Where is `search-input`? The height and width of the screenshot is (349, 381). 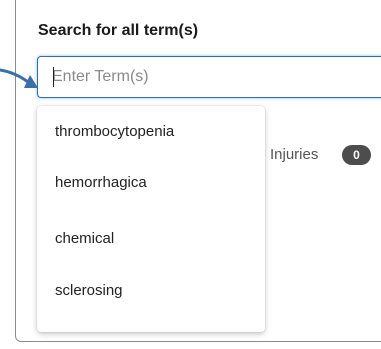 search-input is located at coordinates (209, 77).